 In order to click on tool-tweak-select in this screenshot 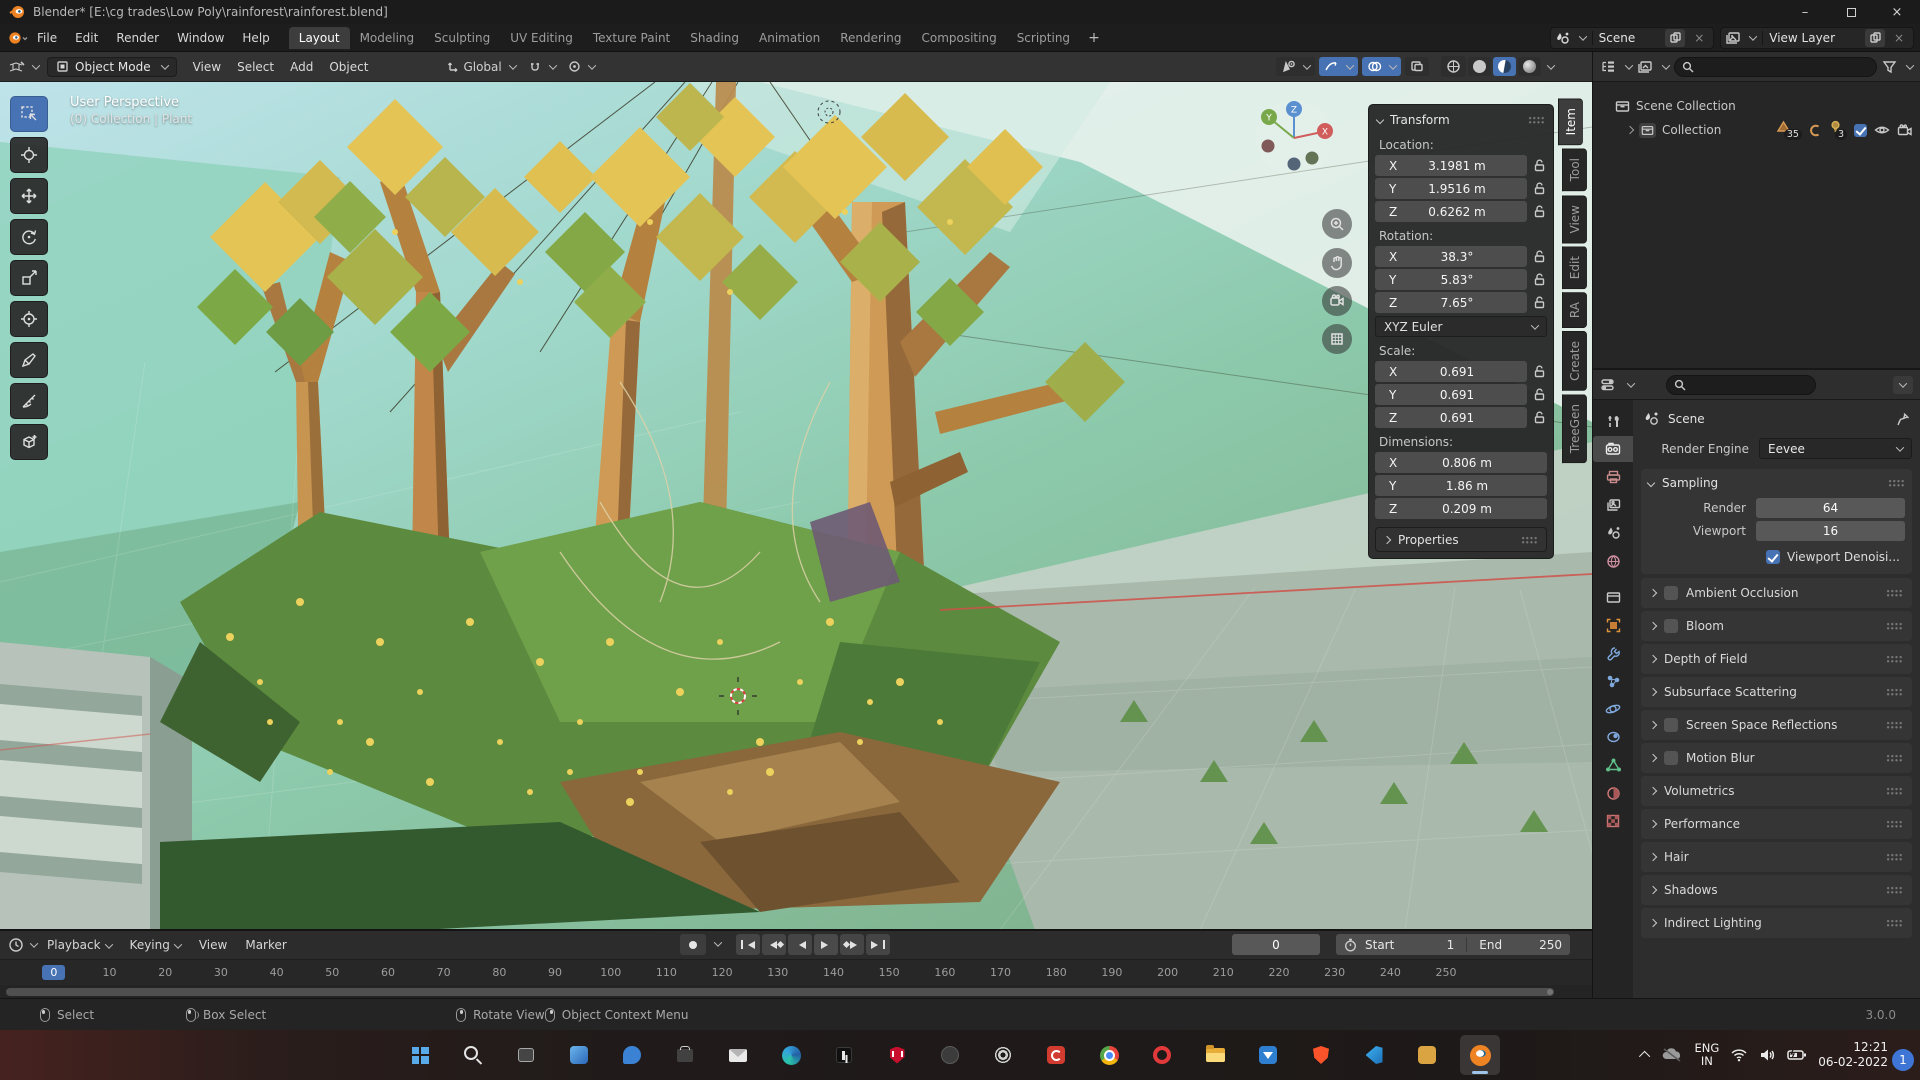, I will do `click(29, 114)`.